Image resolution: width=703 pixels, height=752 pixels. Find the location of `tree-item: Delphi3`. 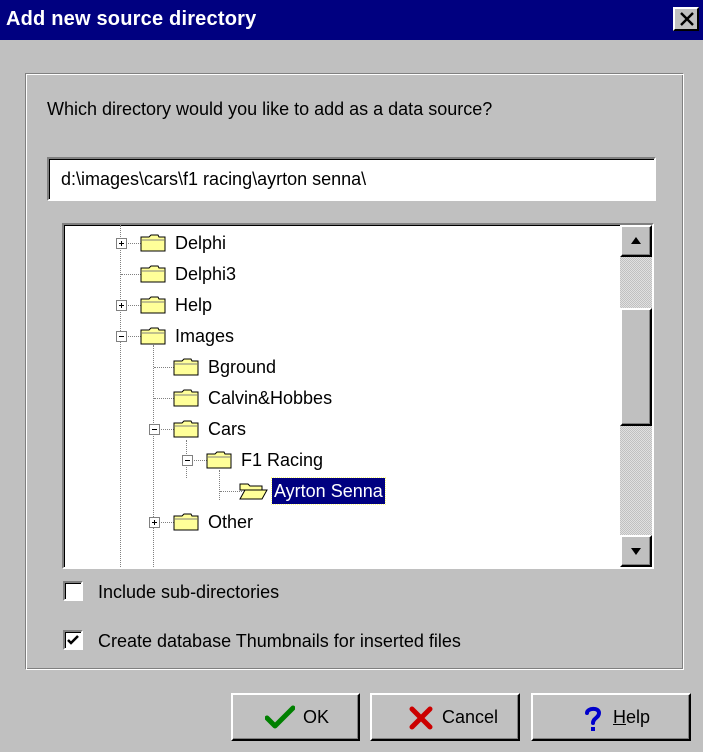

tree-item: Delphi3 is located at coordinates (334, 274).